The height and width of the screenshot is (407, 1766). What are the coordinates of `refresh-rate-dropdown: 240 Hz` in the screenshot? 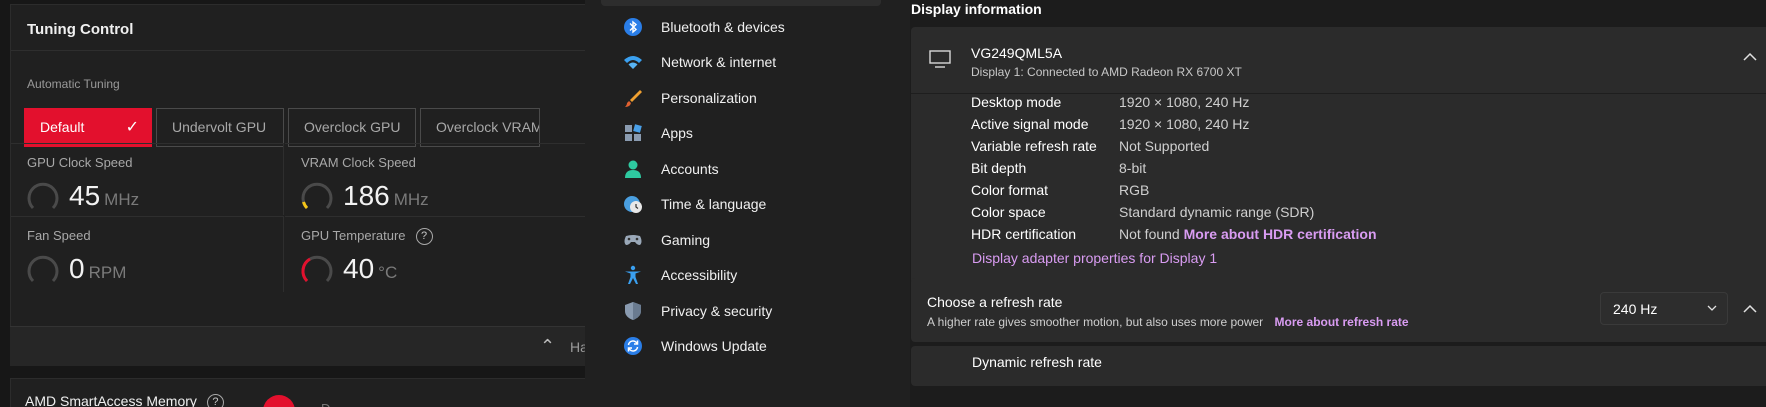 It's located at (1664, 308).